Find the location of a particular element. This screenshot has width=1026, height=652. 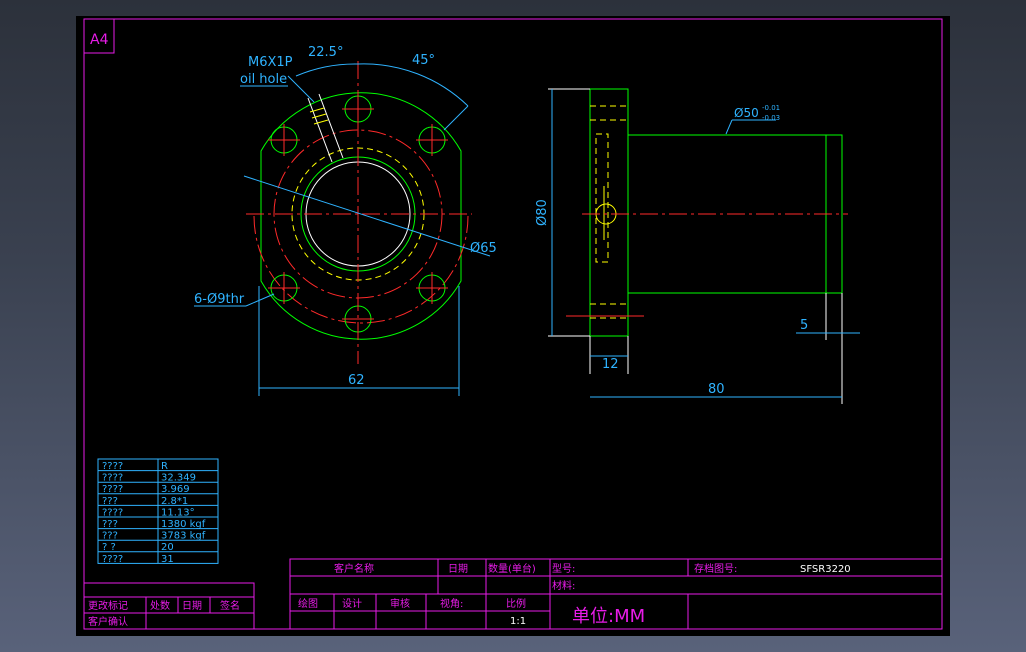

sign-label: 签名 is located at coordinates (230, 605).